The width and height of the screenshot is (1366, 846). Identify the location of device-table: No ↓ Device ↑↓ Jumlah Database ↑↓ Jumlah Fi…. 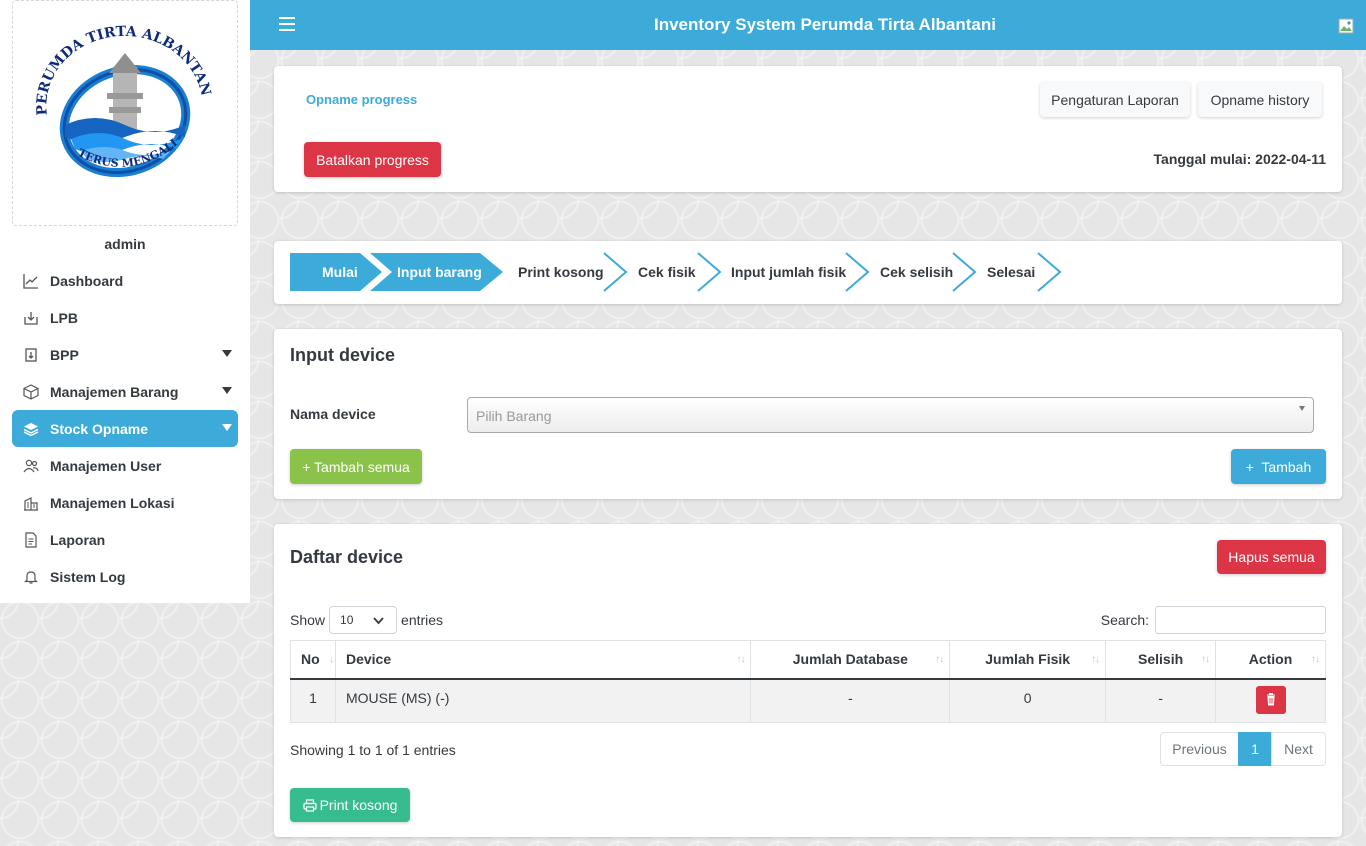
(808, 681).